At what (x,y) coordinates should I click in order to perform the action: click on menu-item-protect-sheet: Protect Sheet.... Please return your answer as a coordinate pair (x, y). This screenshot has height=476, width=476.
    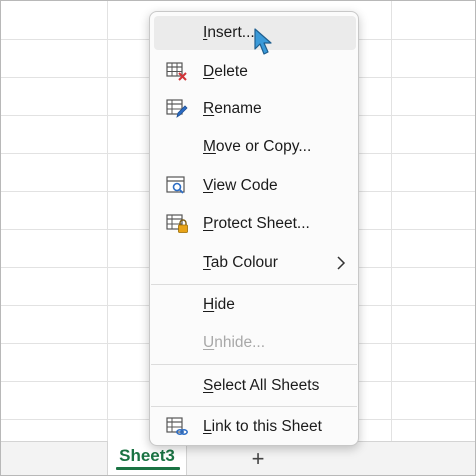
    Looking at the image, I should click on (255, 224).